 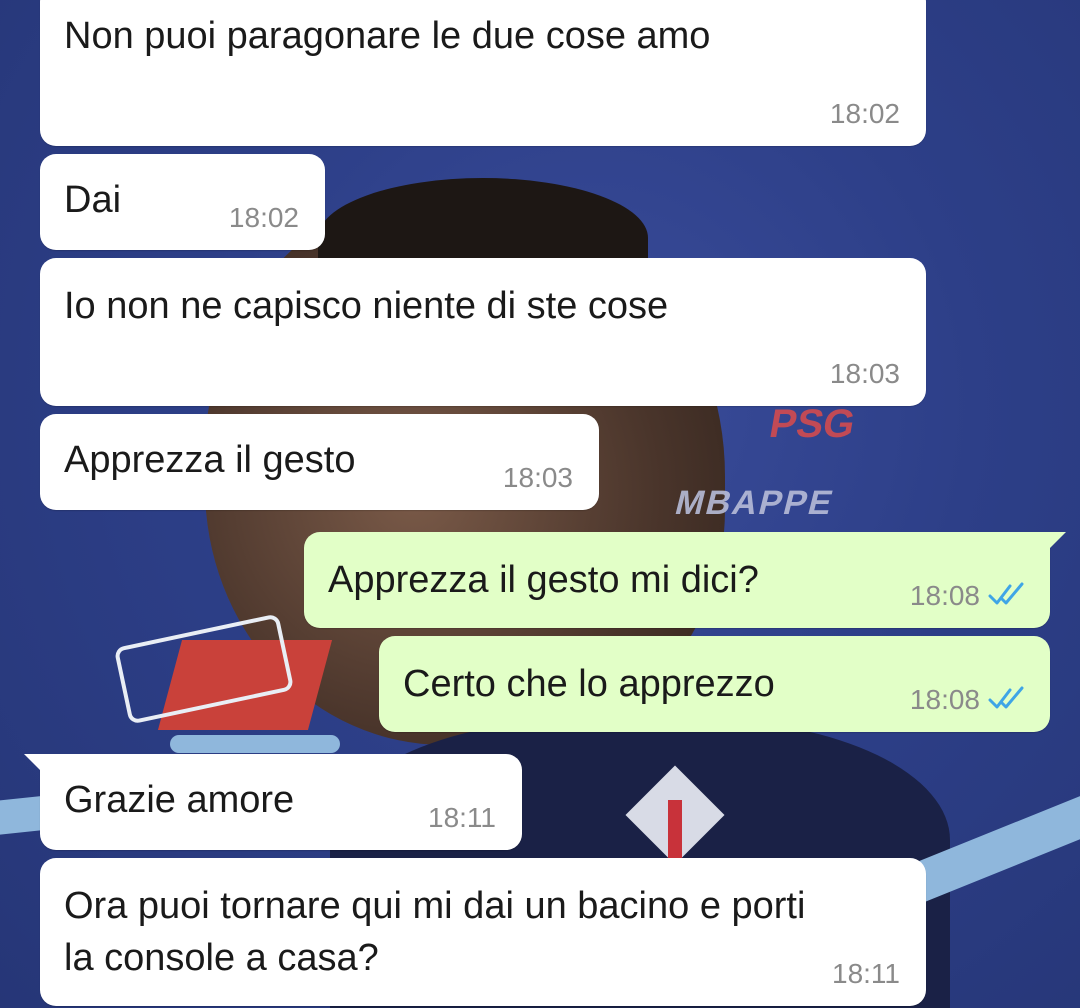 I want to click on outgoing-message: Apprezza il gesto mi dici? 18:08, so click(x=685, y=580).